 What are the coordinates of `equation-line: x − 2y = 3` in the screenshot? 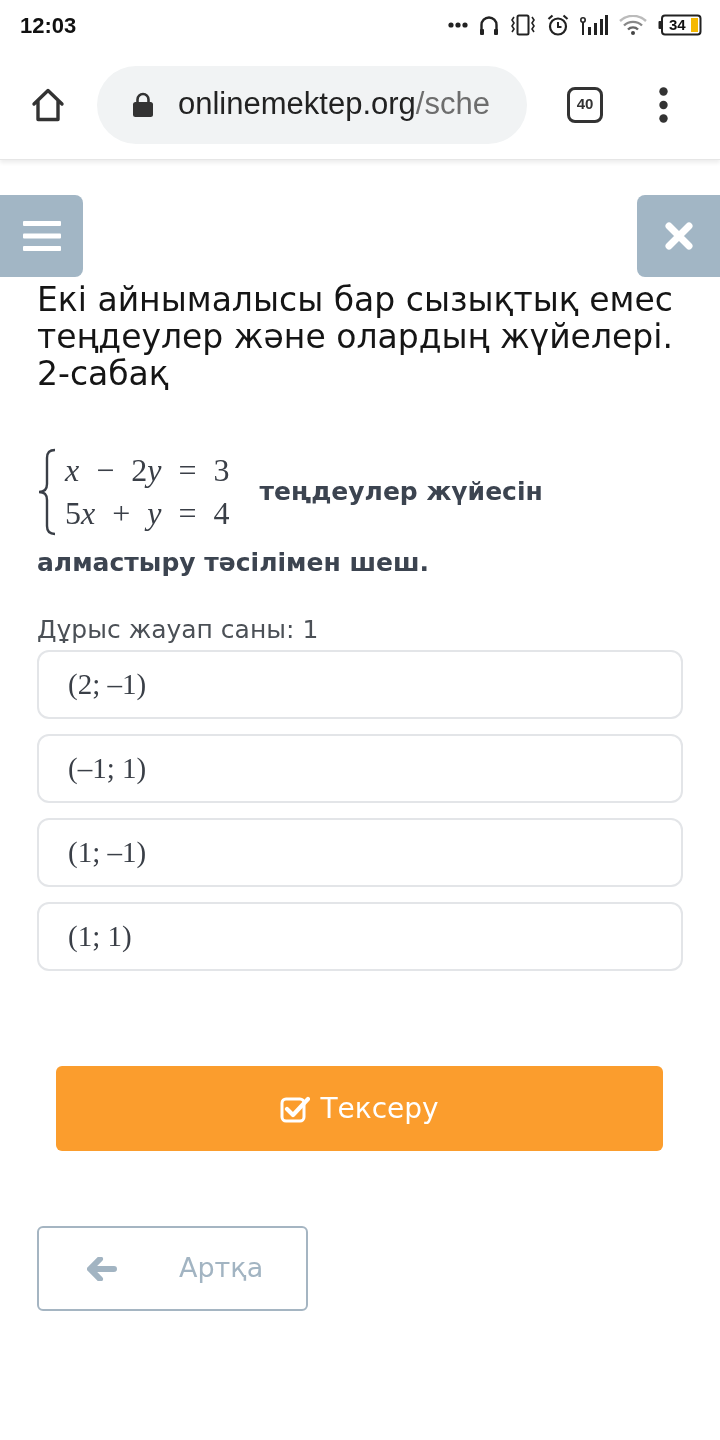 It's located at (147, 470).